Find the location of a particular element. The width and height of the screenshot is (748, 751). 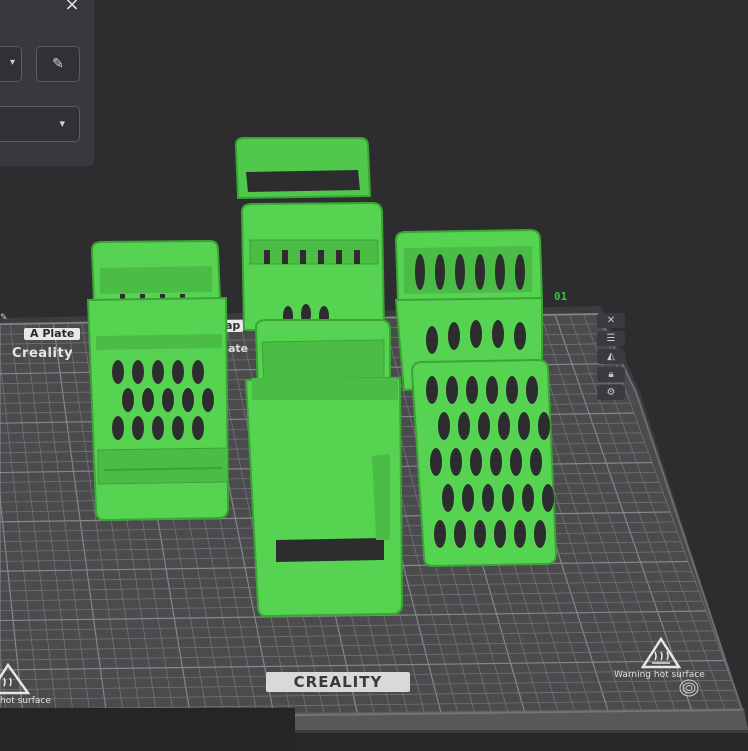

model-box-lid-top is located at coordinates (303, 168).